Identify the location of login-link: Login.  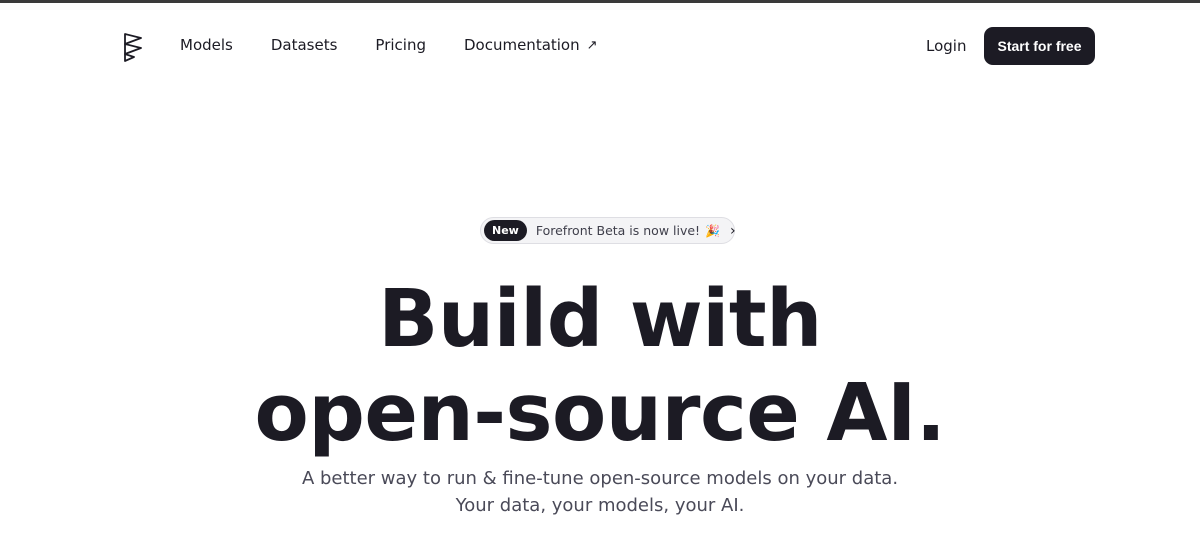
(946, 46).